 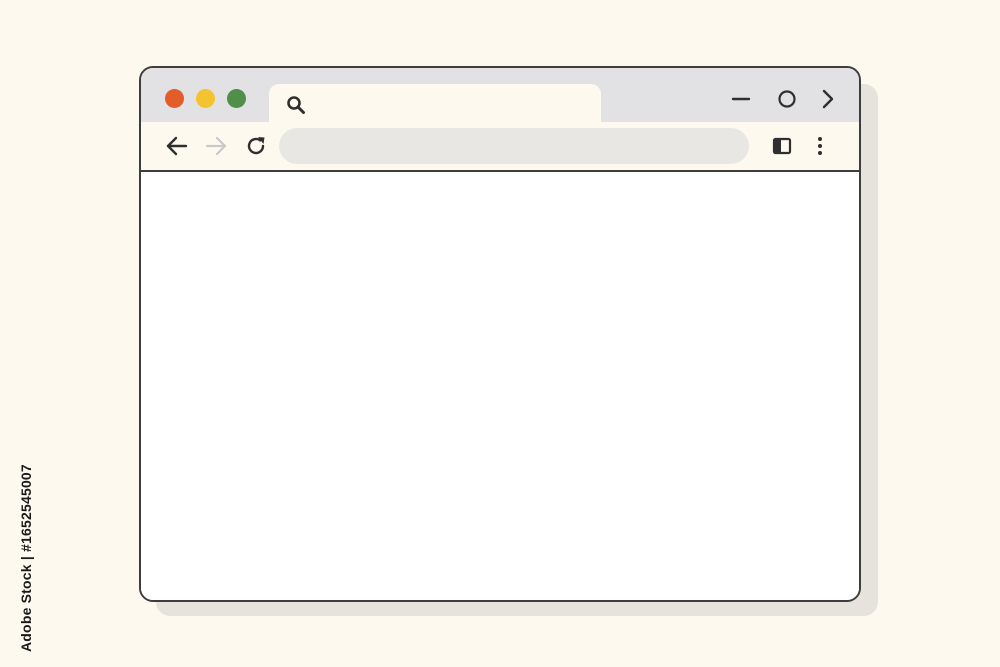 What do you see at coordinates (256, 146) in the screenshot?
I see `reload-icon` at bounding box center [256, 146].